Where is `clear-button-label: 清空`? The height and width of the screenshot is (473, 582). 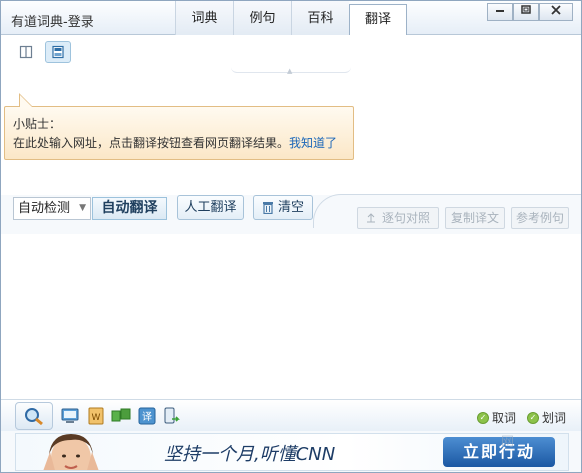 clear-button-label: 清空 is located at coordinates (290, 207).